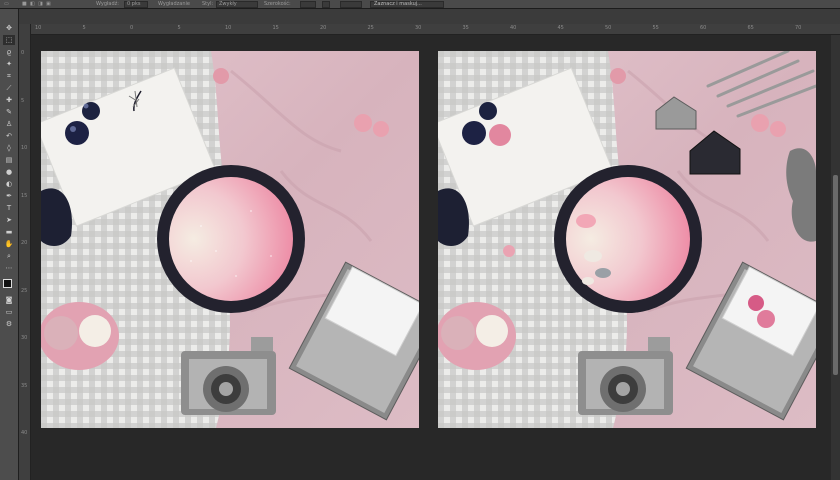 The height and width of the screenshot is (480, 840). I want to click on scrollbar-thumb, so click(835, 275).